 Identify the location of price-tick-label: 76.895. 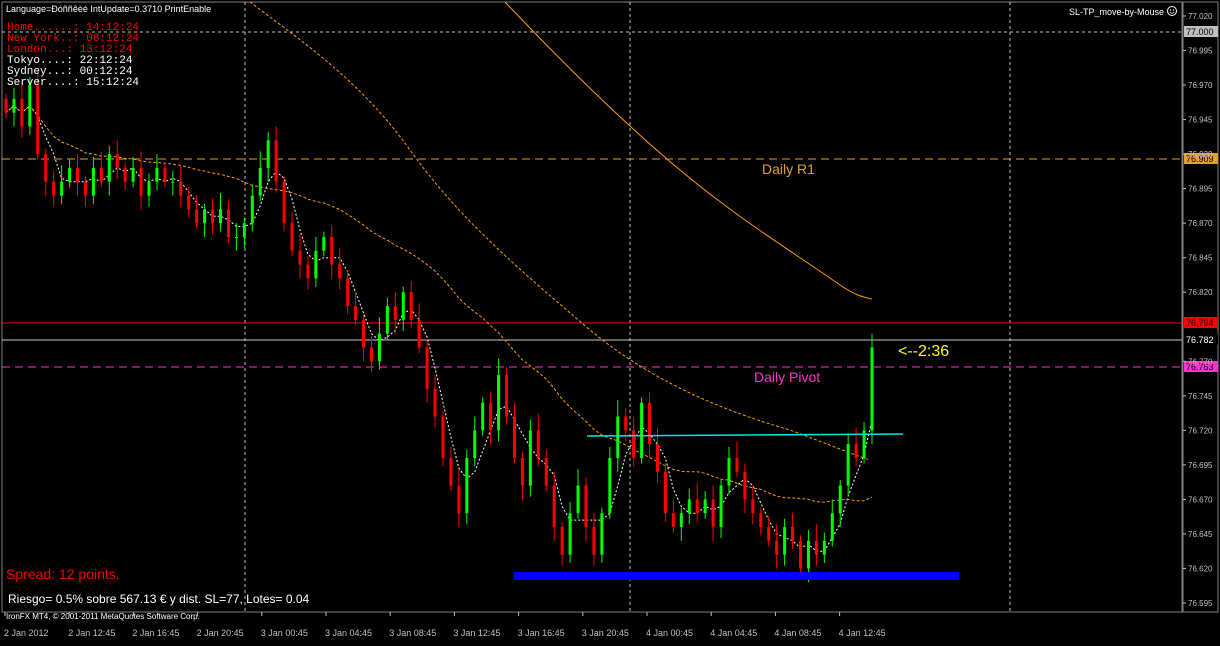
(1200, 189).